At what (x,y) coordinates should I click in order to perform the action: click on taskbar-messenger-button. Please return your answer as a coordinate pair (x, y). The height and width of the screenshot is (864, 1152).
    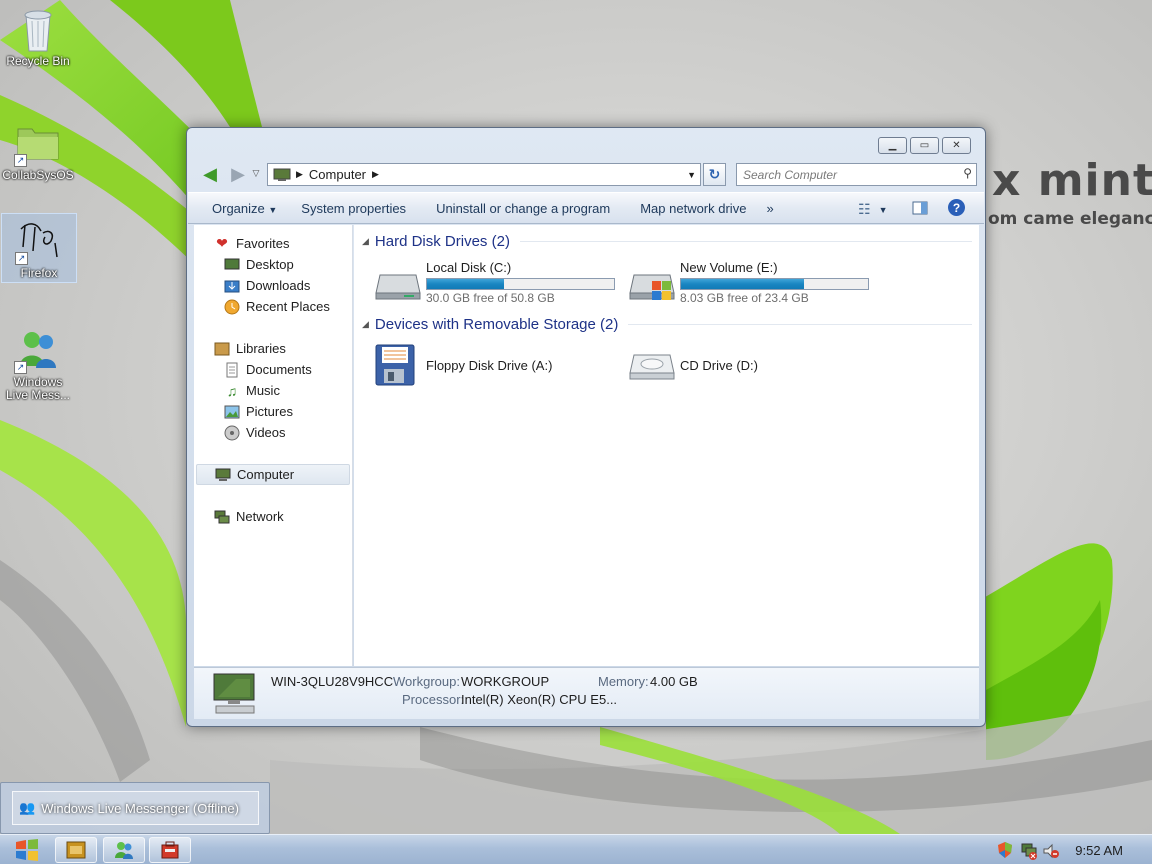
    Looking at the image, I should click on (124, 850).